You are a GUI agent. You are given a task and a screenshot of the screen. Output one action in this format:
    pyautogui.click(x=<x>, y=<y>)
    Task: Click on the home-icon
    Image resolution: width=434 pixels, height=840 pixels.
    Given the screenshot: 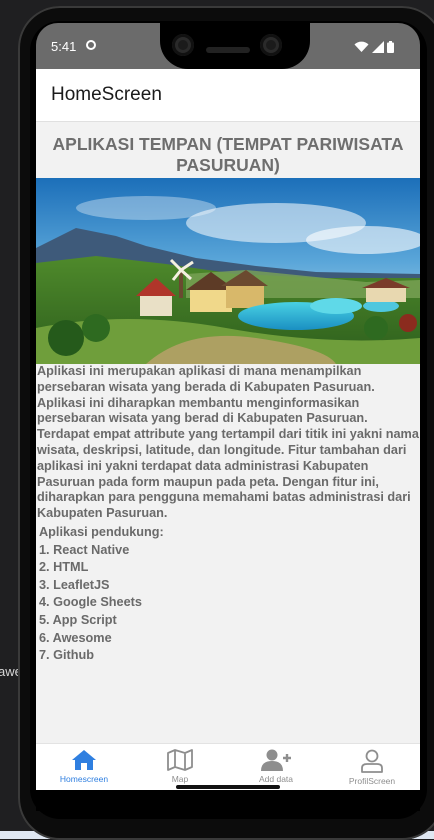 What is the action you would take?
    pyautogui.click(x=84, y=760)
    